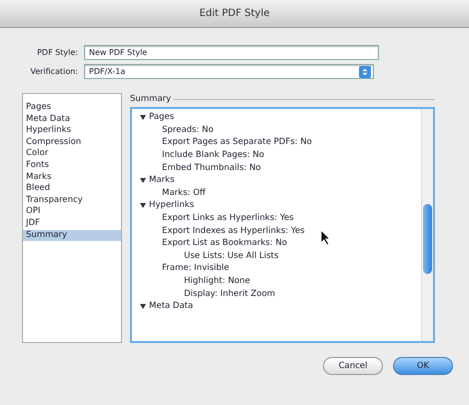 The image size is (469, 405). What do you see at coordinates (427, 239) in the screenshot?
I see `scroll-thumb` at bounding box center [427, 239].